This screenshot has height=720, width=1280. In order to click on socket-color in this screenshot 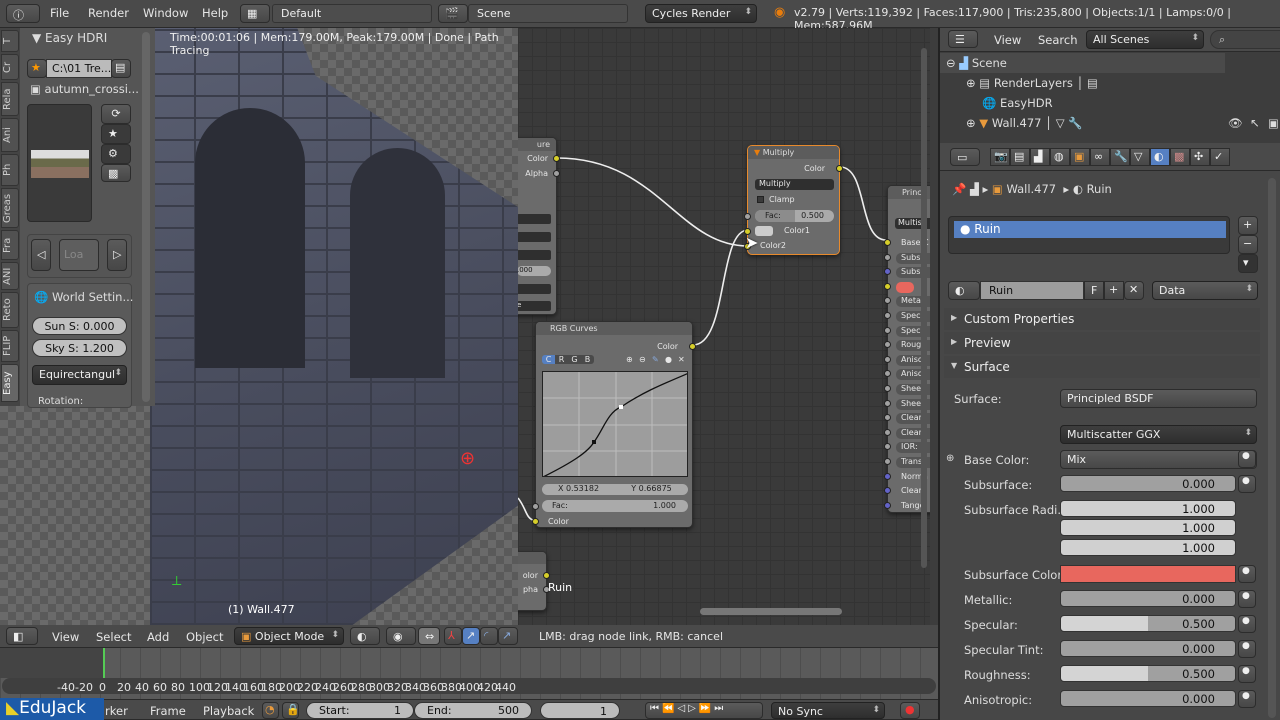, I will do `click(556, 158)`.